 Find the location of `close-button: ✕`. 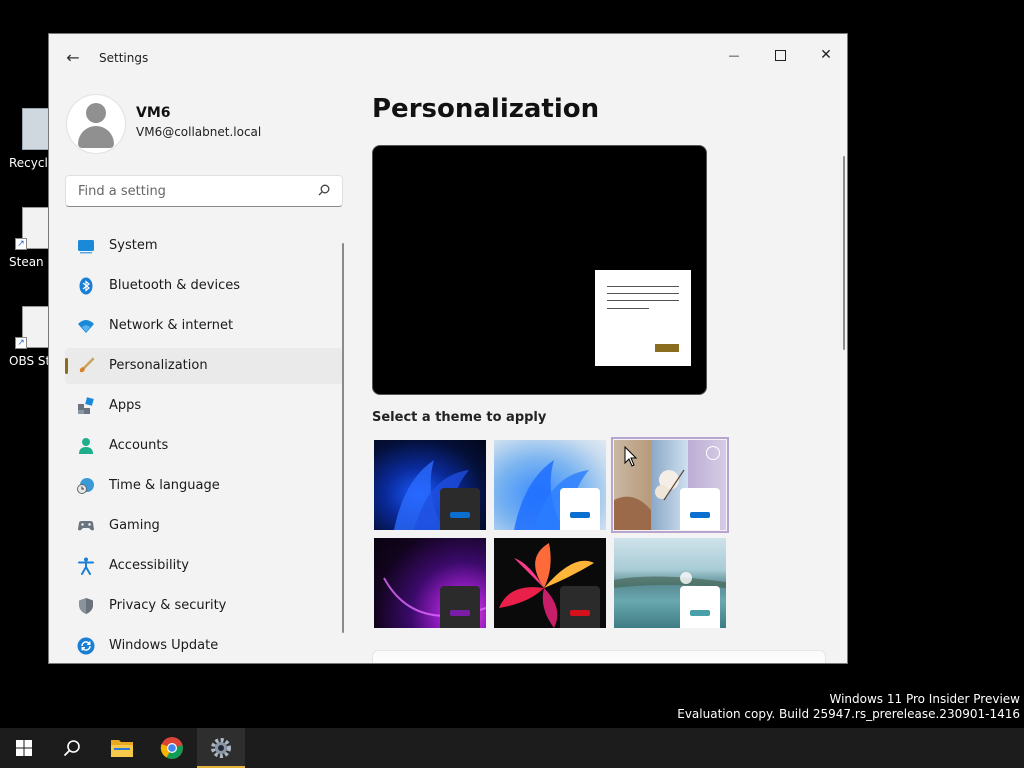

close-button: ✕ is located at coordinates (825, 55).